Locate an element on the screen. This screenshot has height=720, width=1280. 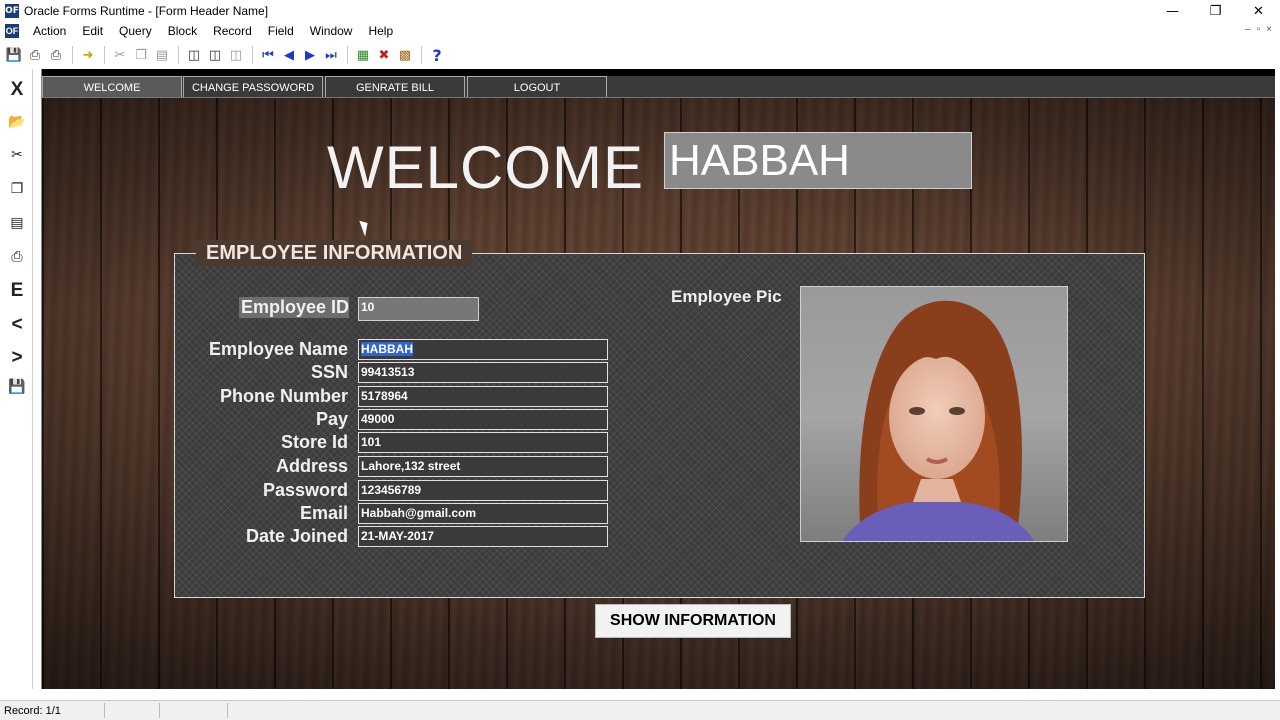
selected-text: HABBAH is located at coordinates (387, 349).